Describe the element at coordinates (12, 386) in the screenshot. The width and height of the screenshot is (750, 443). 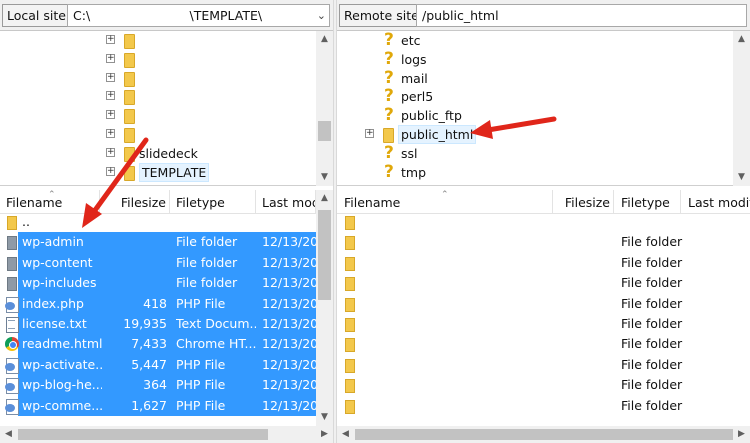
I see `php-file-icon` at that location.